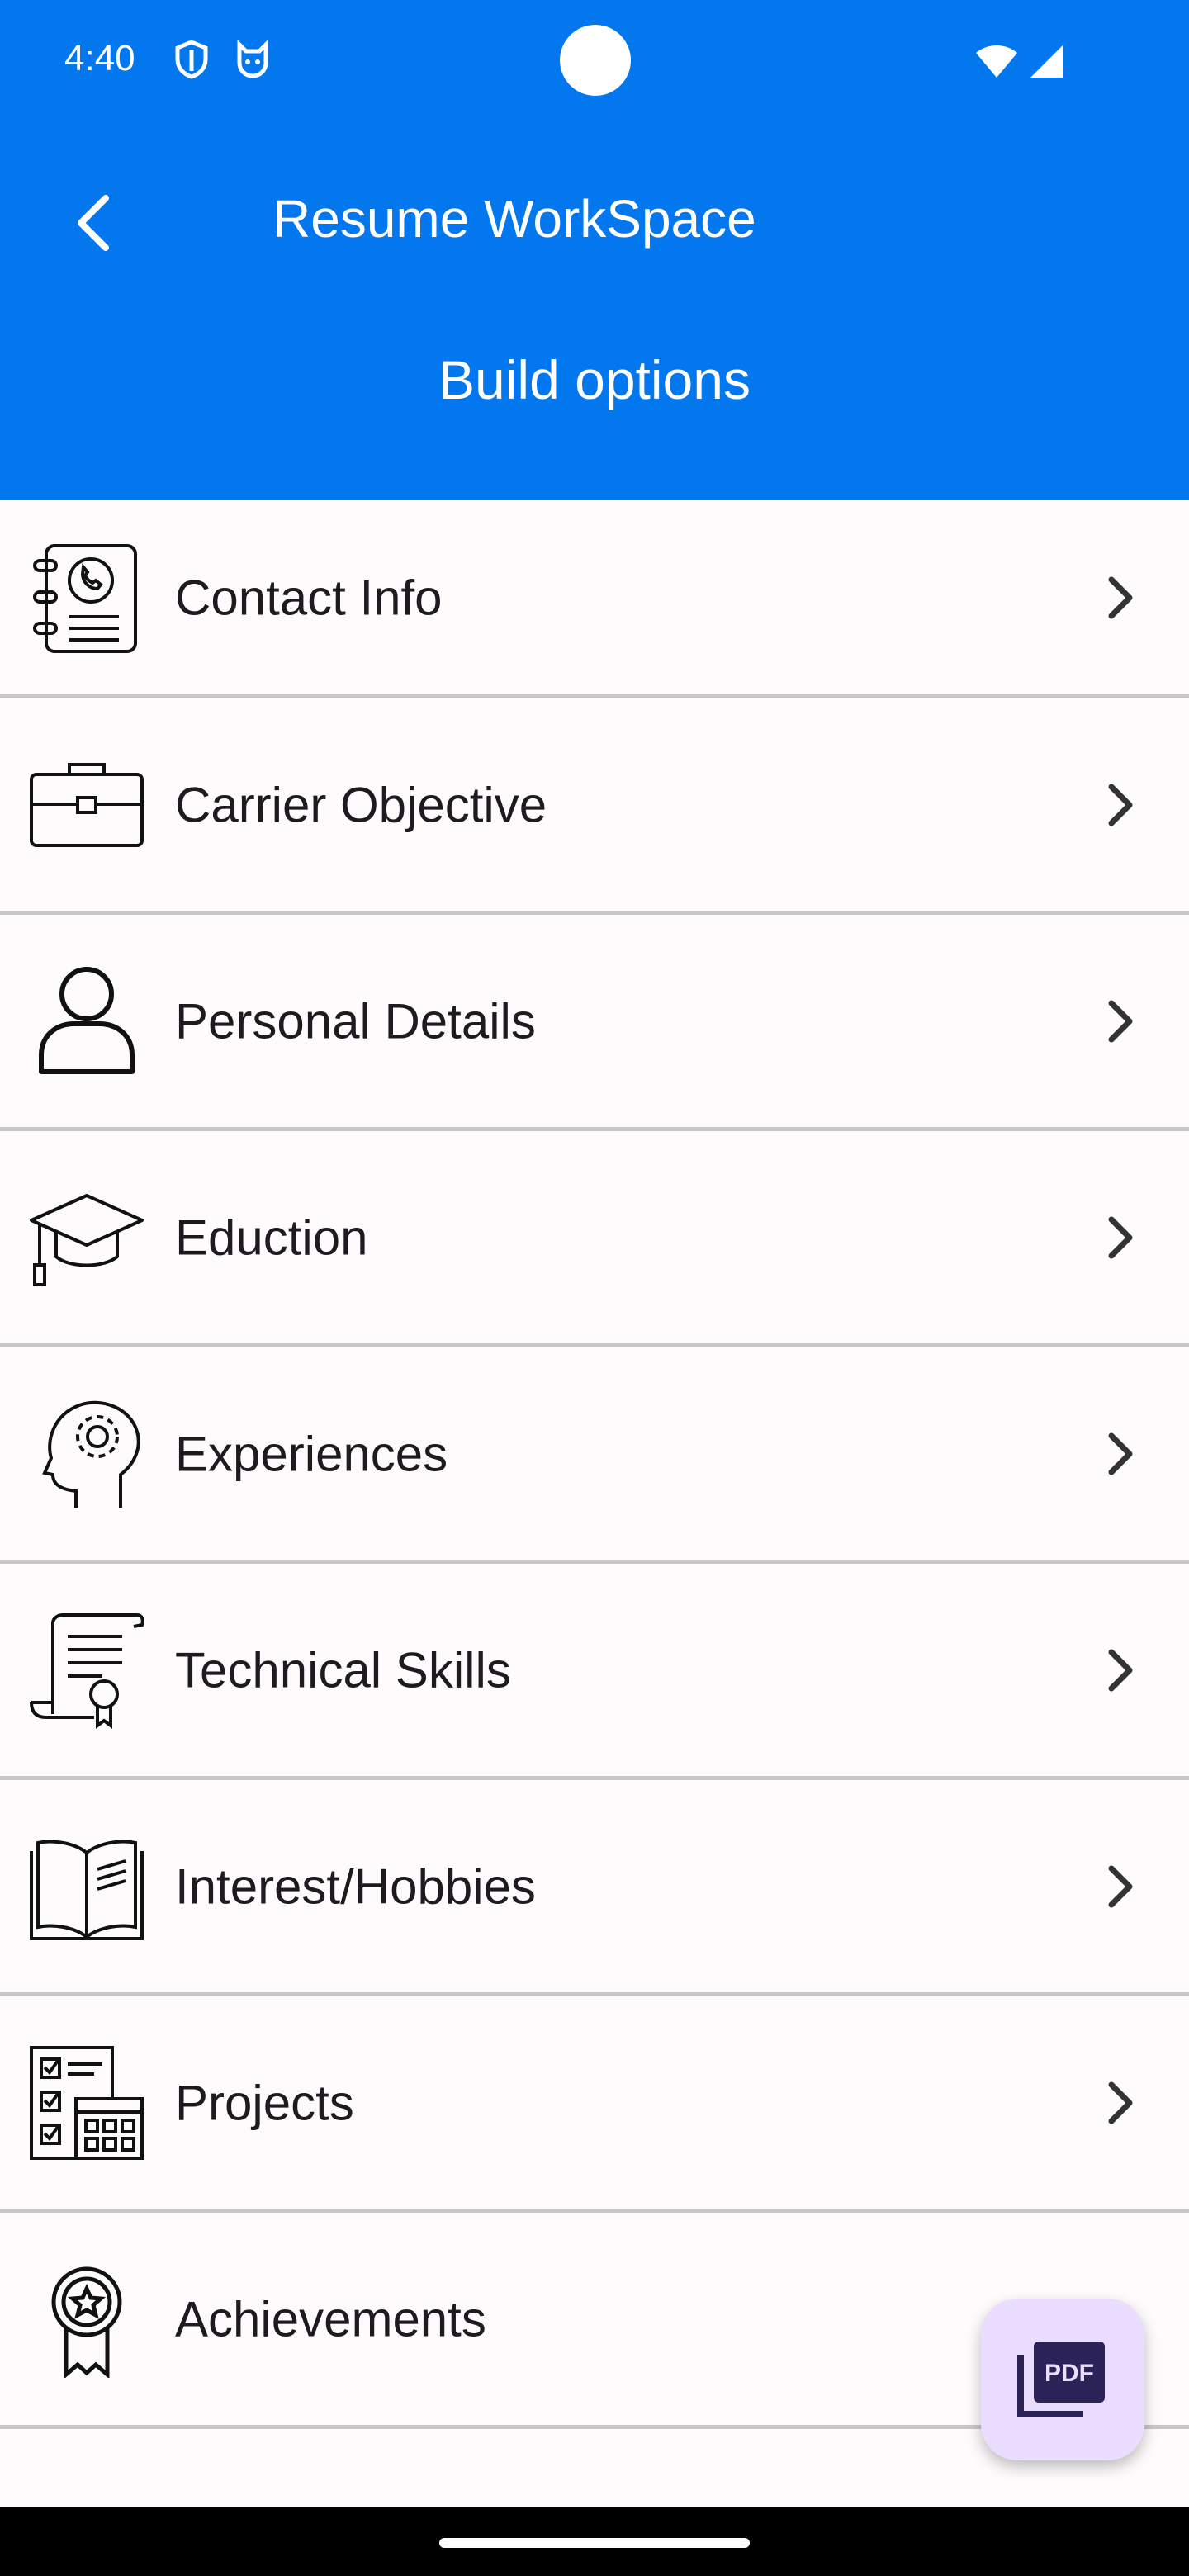 This screenshot has width=1189, height=2576. Describe the element at coordinates (355, 1886) in the screenshot. I see `option-label: Interest/Hobbies` at that location.